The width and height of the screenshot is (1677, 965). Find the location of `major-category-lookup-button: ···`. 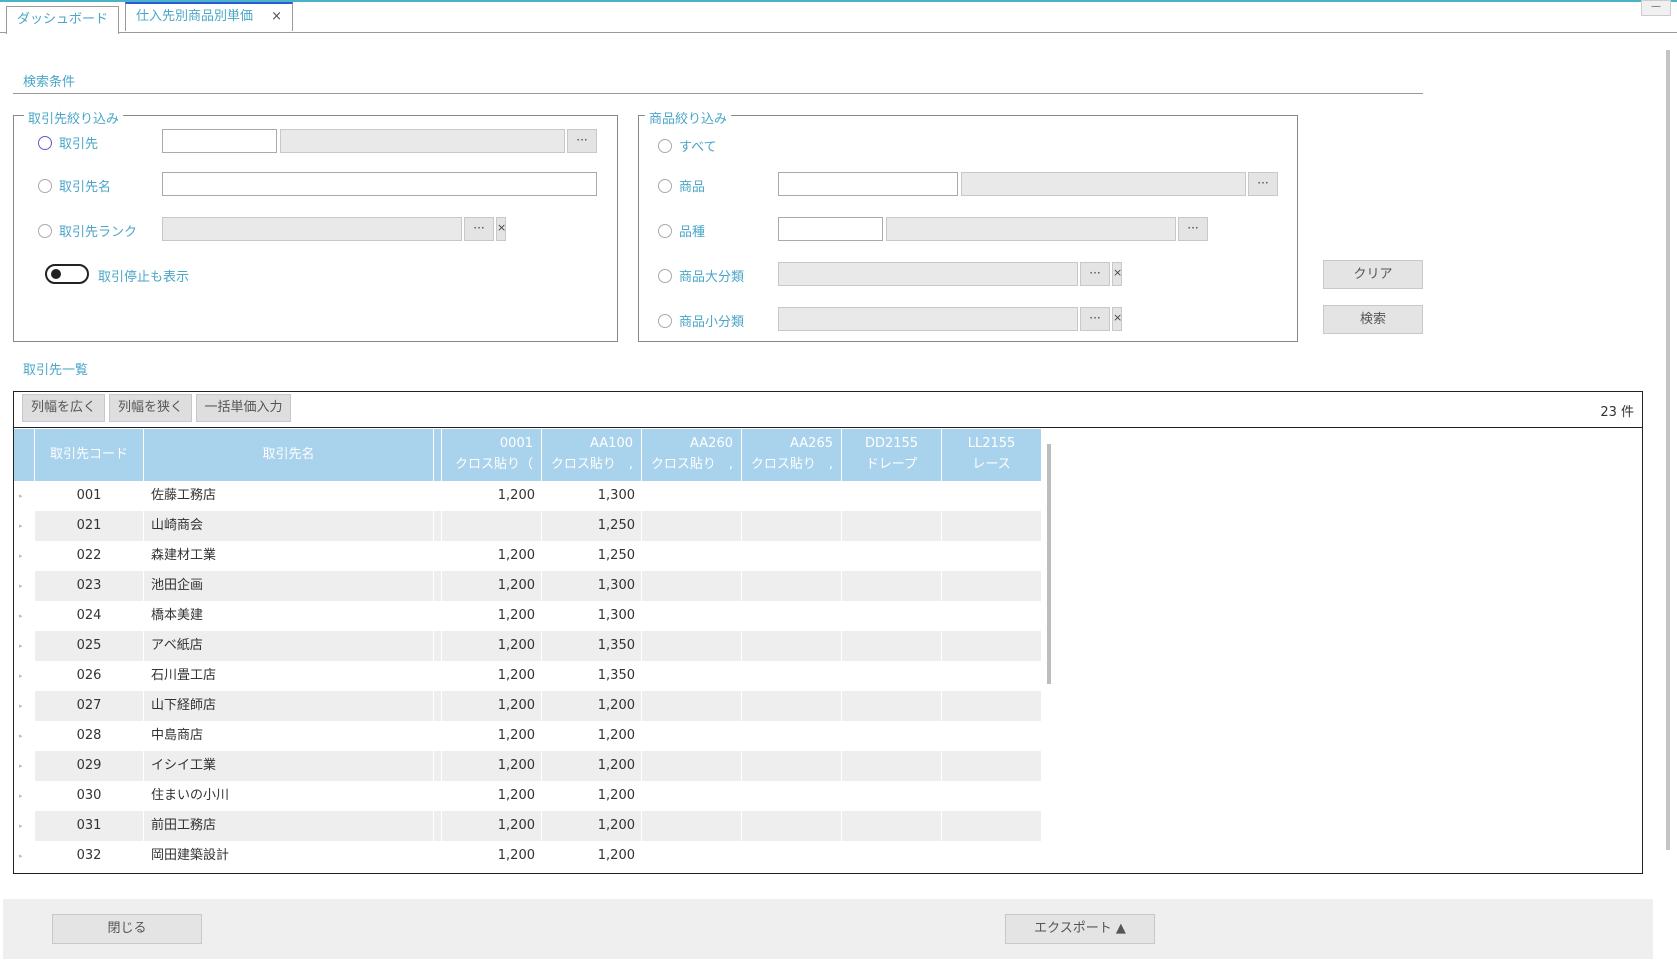

major-category-lookup-button: ··· is located at coordinates (1095, 274).